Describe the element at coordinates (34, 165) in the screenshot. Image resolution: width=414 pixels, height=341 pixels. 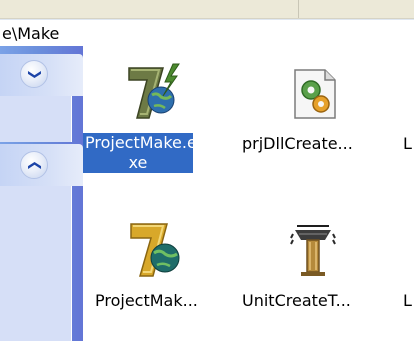
I see `expand-chevron-icon: ❯` at that location.